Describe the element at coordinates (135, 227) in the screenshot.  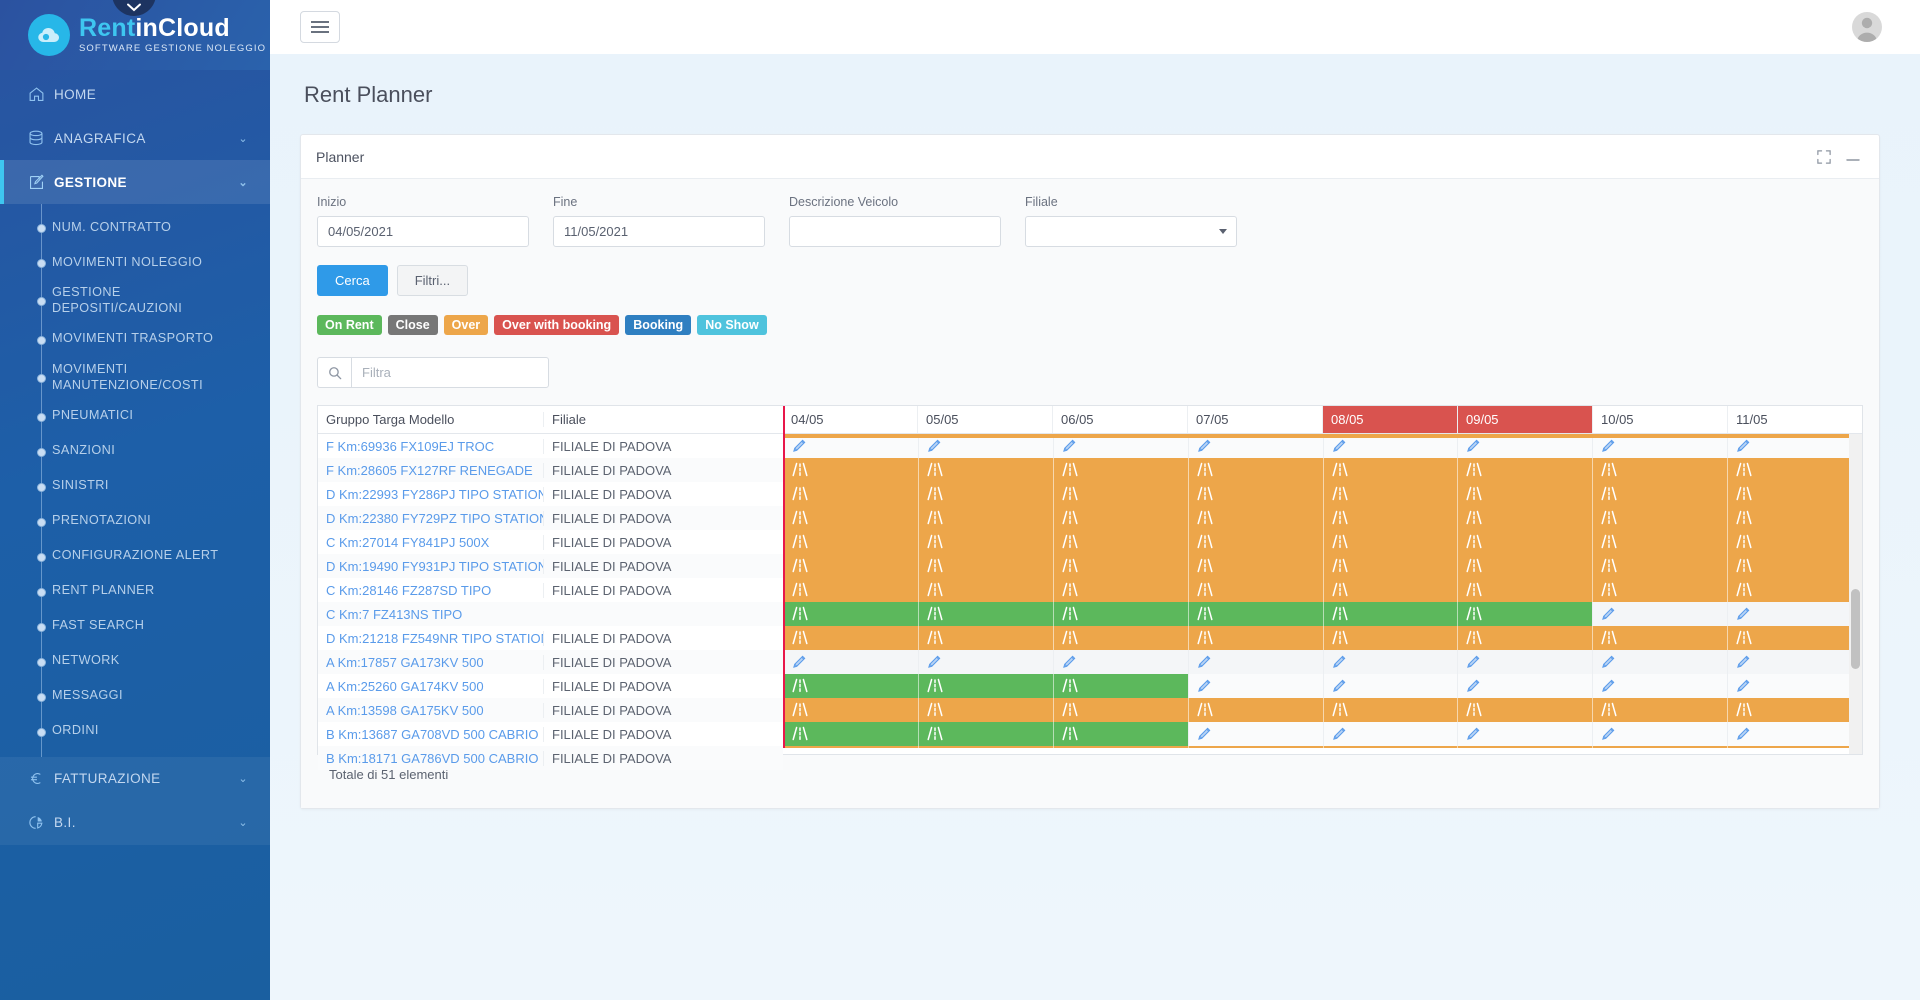
I see `sidebar-item-num-contratto: NUM. CONTRATTO` at that location.